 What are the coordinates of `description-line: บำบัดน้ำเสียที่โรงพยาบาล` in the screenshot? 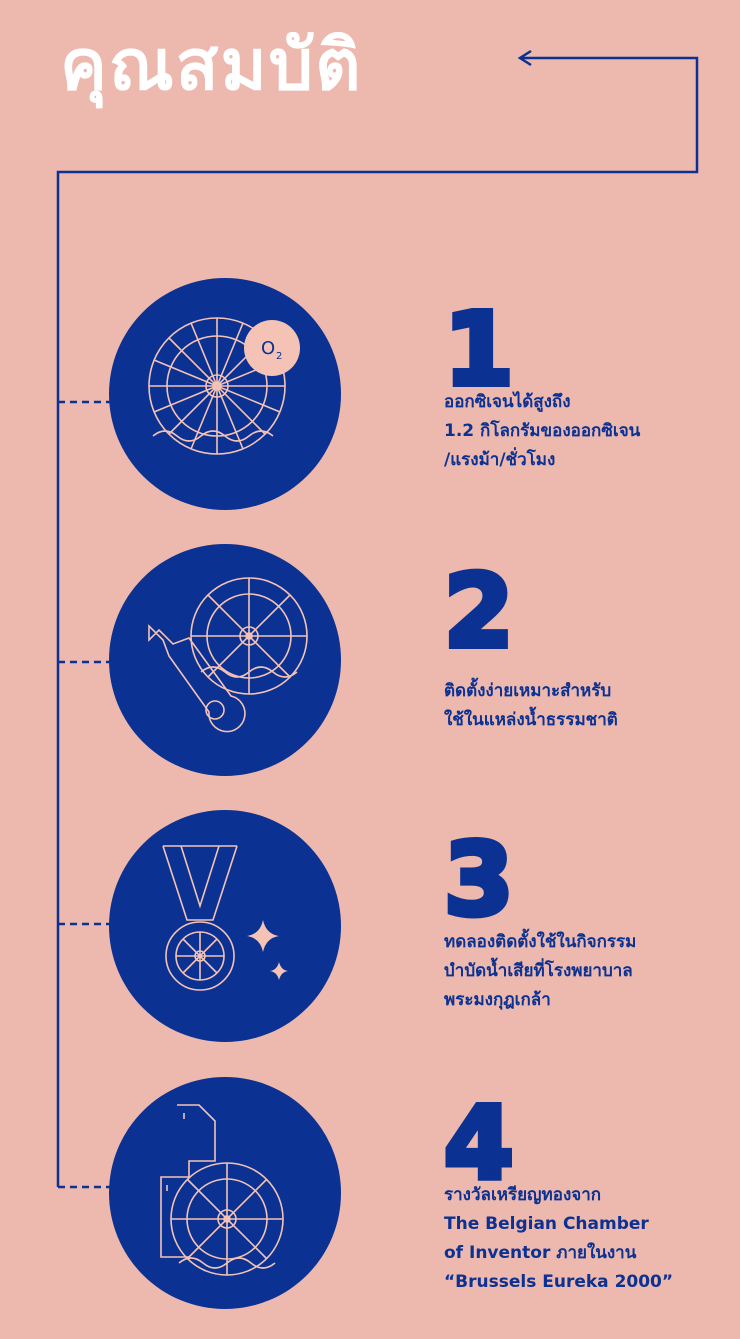 It's located at (538, 971).